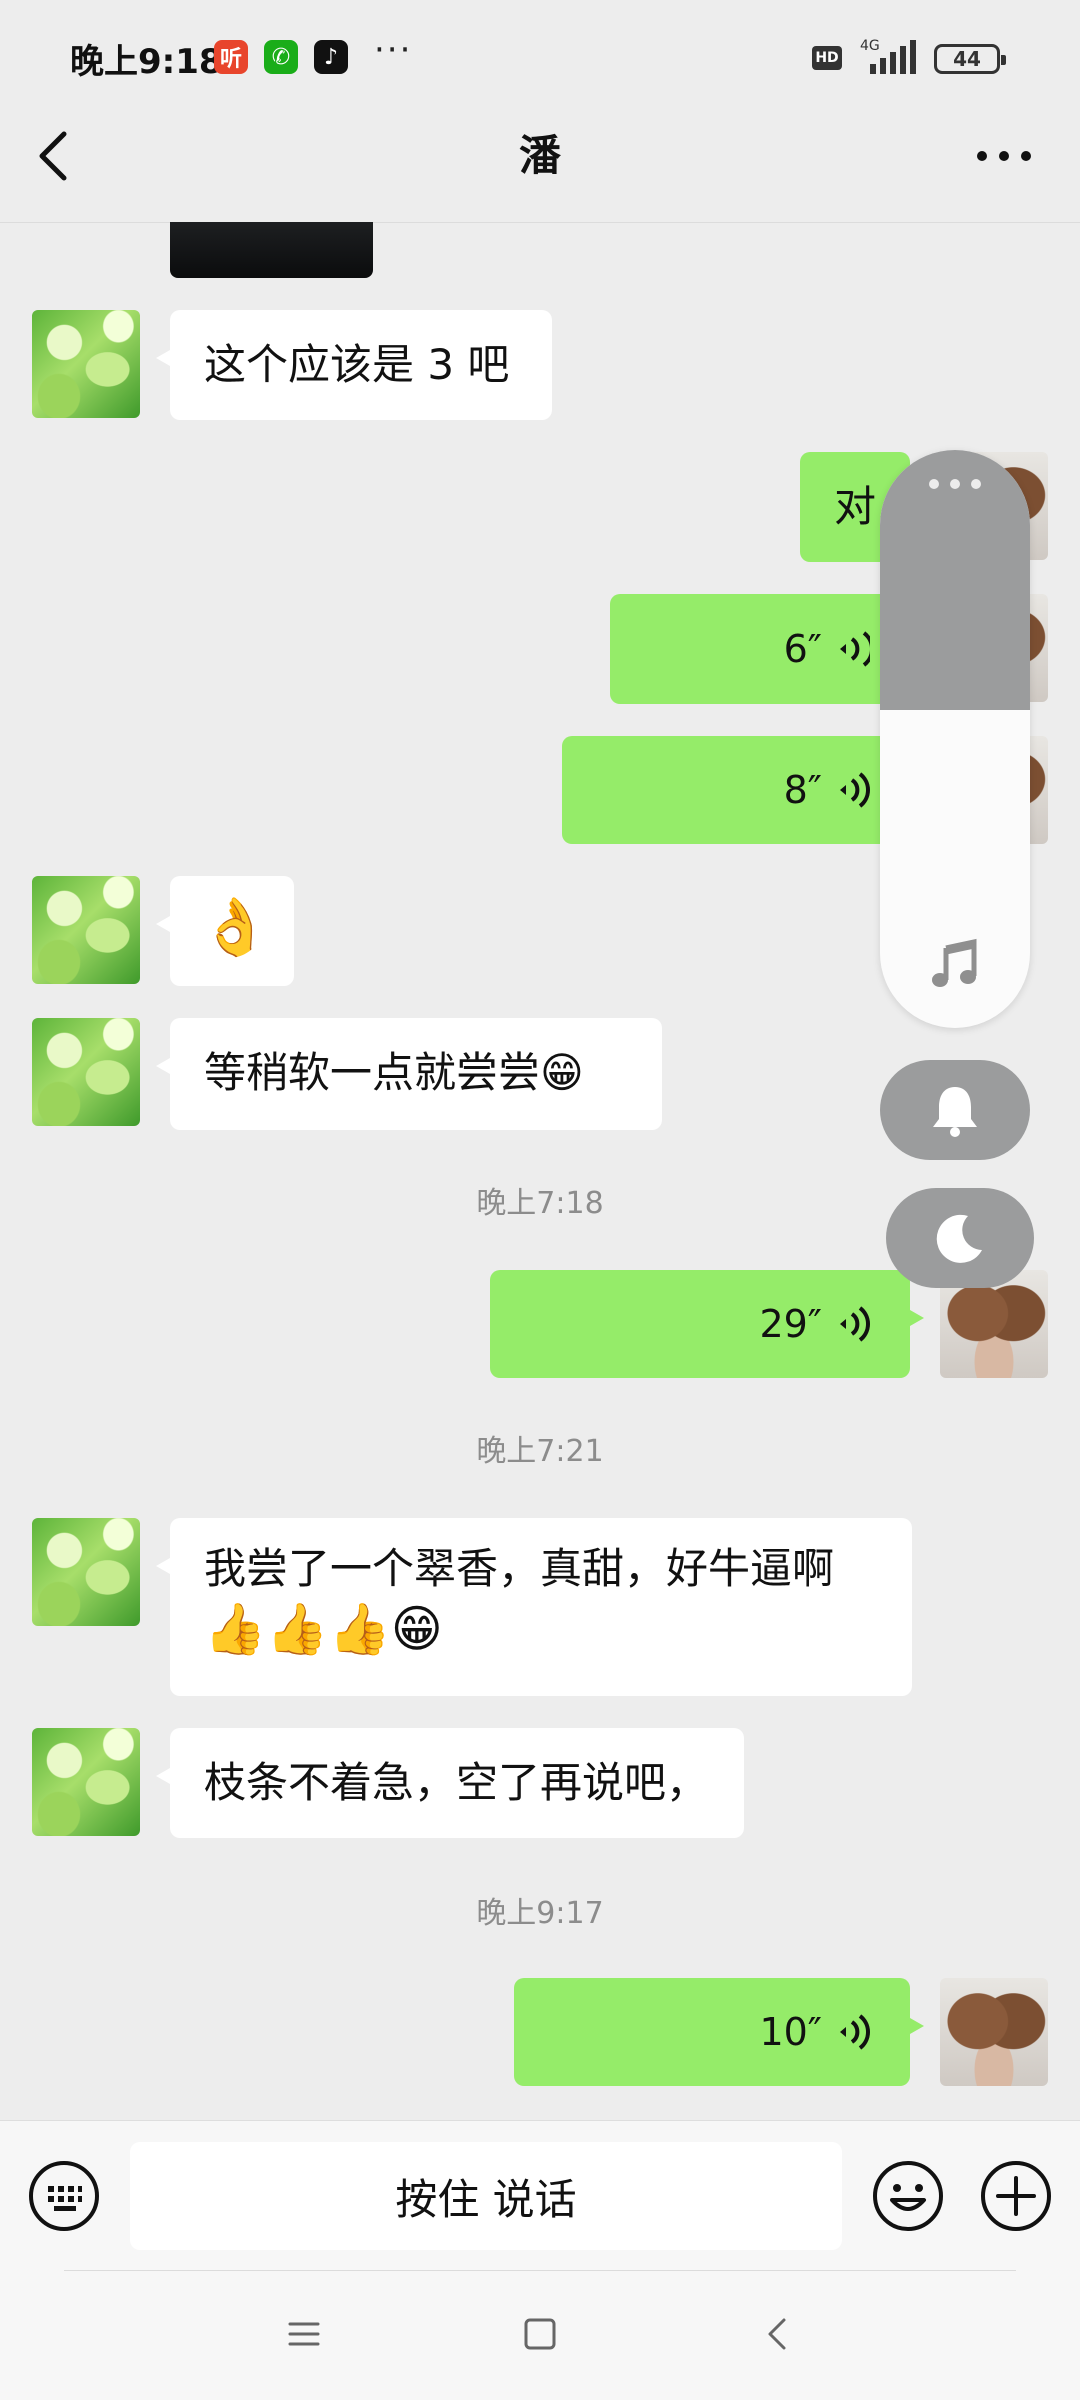 The width and height of the screenshot is (1080, 2400). What do you see at coordinates (539, 155) in the screenshot?
I see `chat-title: 潘` at bounding box center [539, 155].